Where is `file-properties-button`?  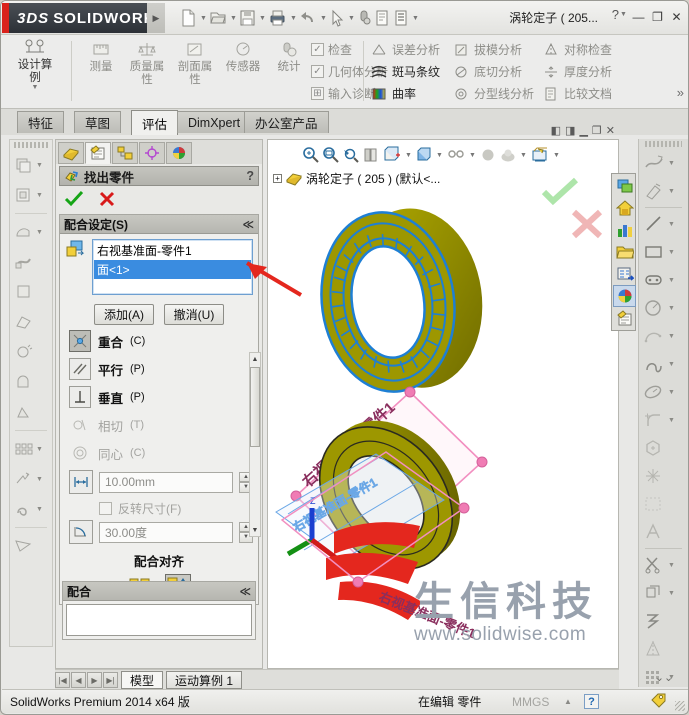 file-properties-button is located at coordinates (382, 18).